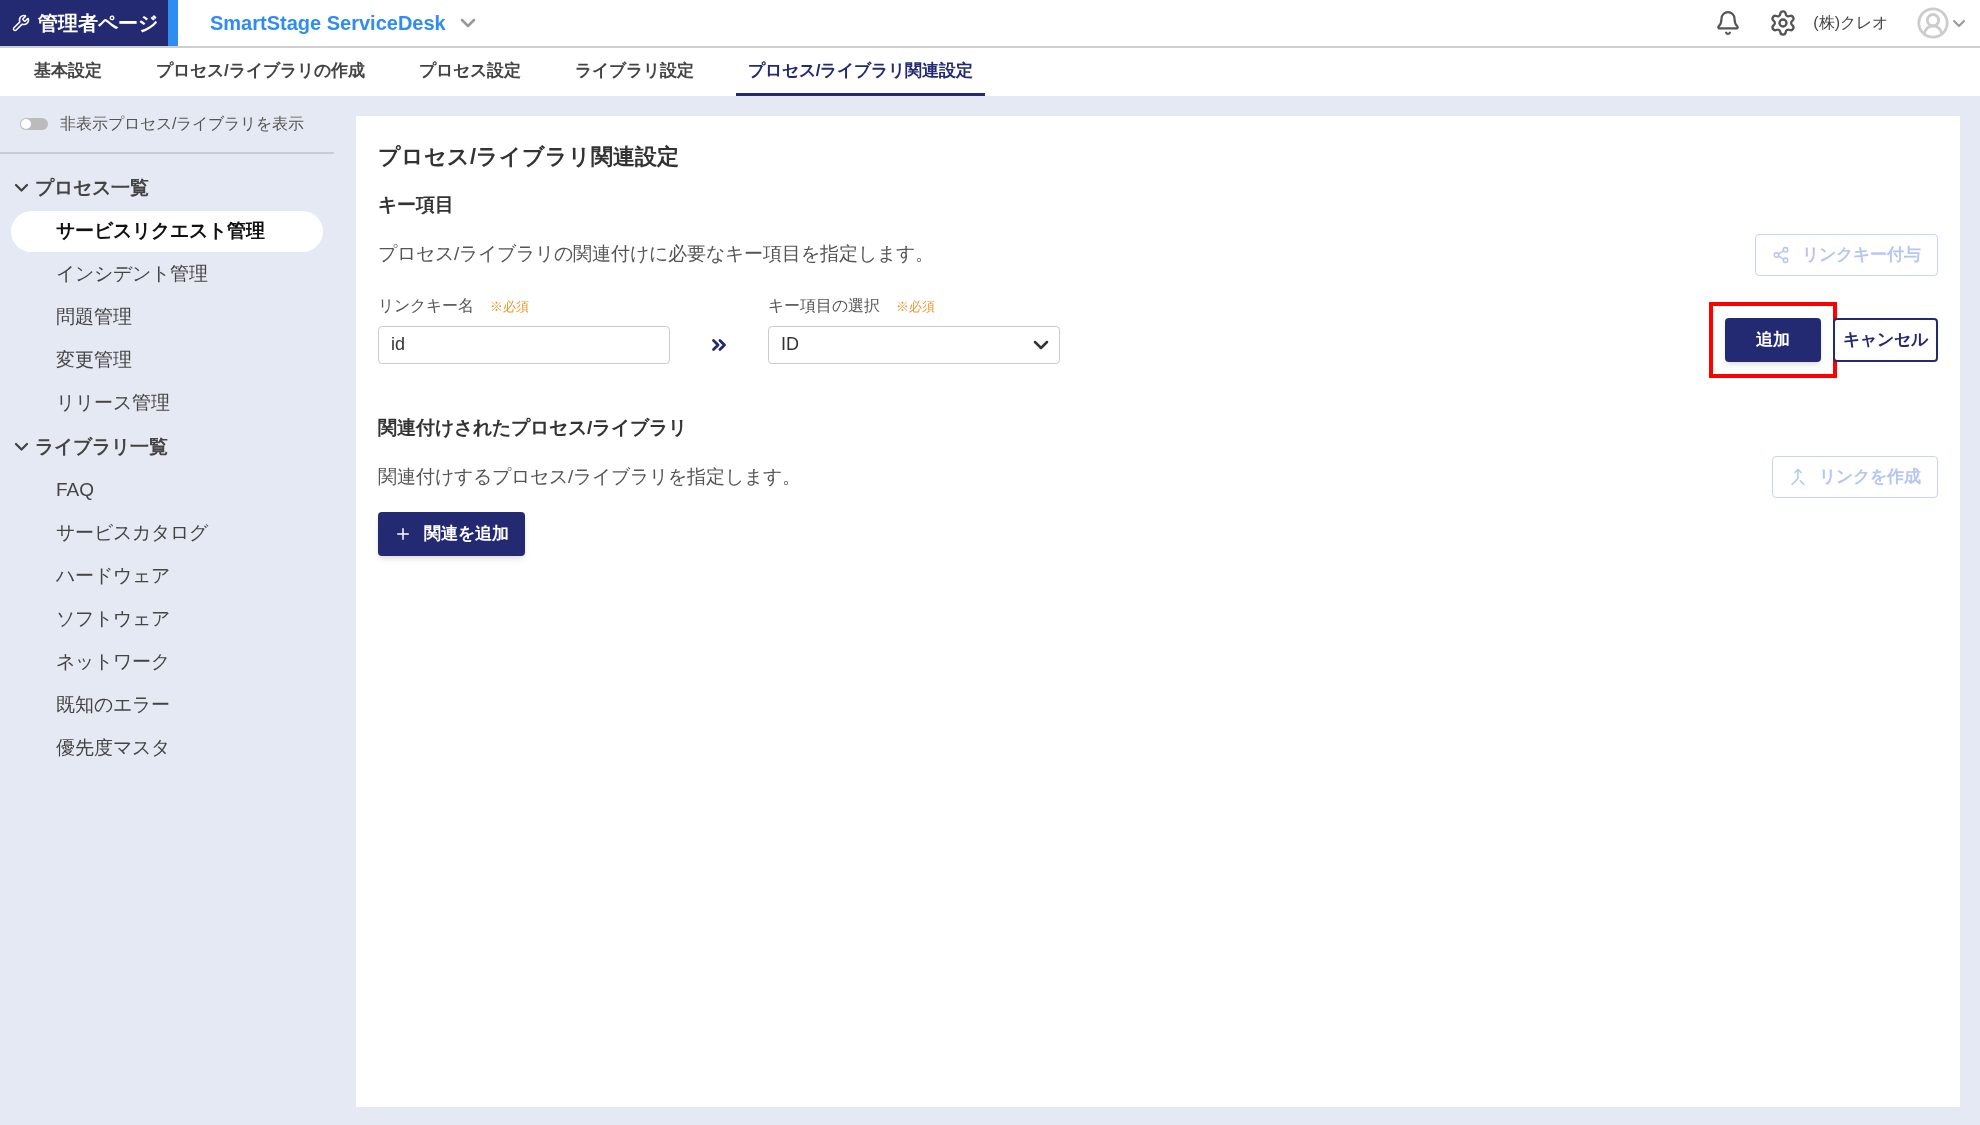 This screenshot has height=1125, width=1980. What do you see at coordinates (1798, 477) in the screenshot?
I see `merge-icon` at bounding box center [1798, 477].